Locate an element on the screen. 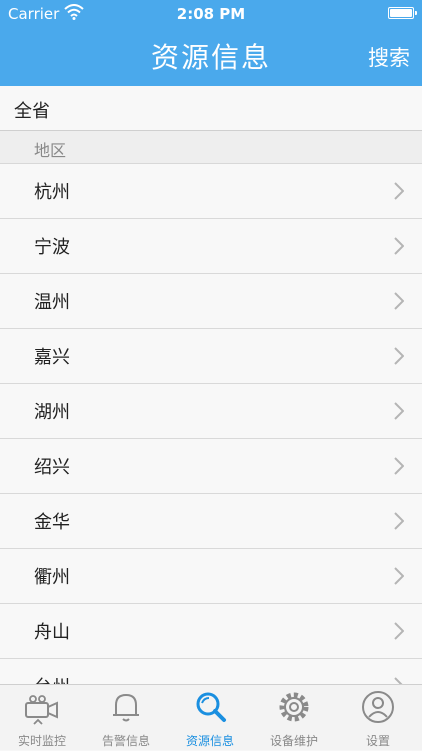  region-label: 温州 is located at coordinates (52, 302).